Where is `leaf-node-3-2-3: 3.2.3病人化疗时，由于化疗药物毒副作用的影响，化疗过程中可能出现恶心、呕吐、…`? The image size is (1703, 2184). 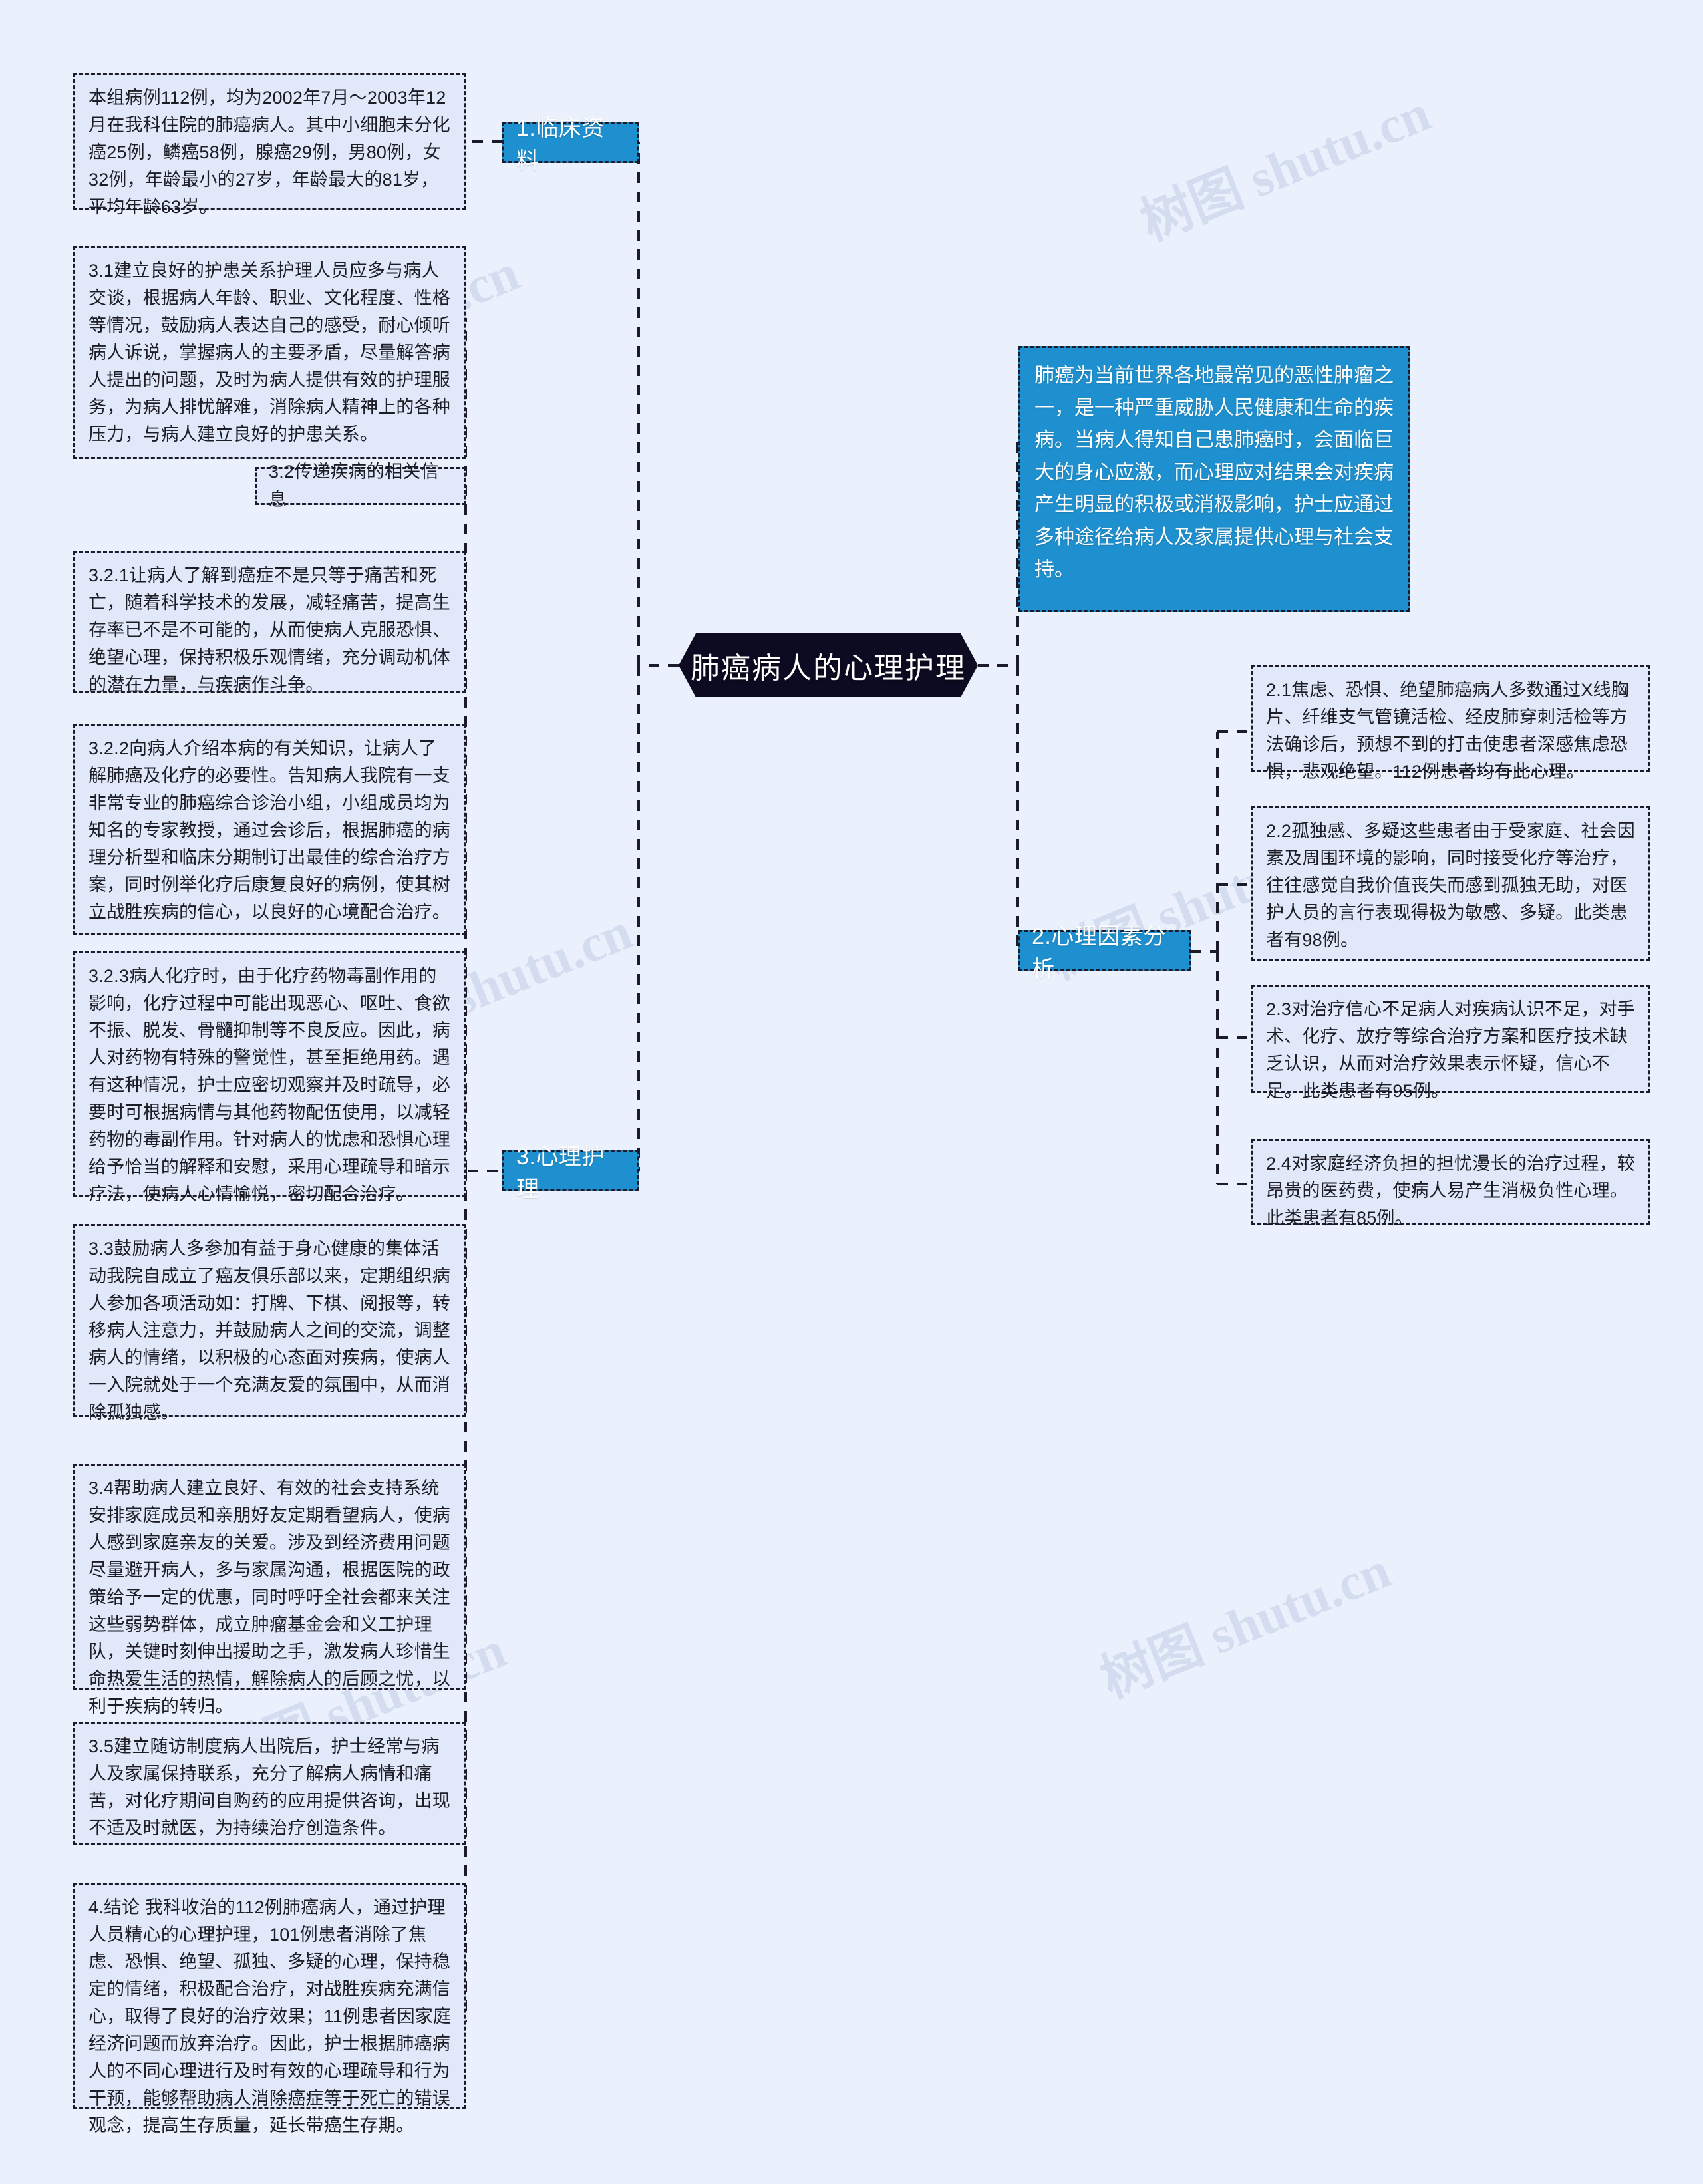 leaf-node-3-2-3: 3.2.3病人化疗时，由于化疗药物毒副作用的影响，化疗过程中可能出现恶心、呕吐、… is located at coordinates (269, 1077).